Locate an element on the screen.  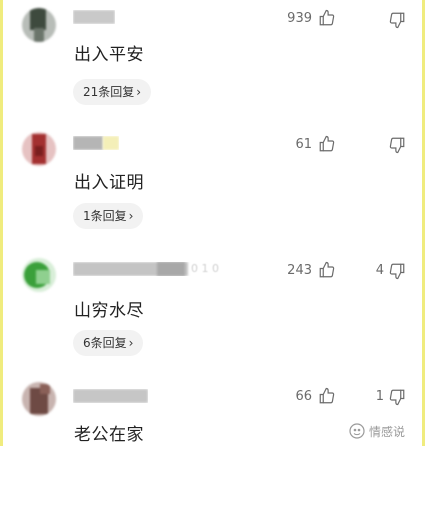
like-count: 66 is located at coordinates (303, 396).